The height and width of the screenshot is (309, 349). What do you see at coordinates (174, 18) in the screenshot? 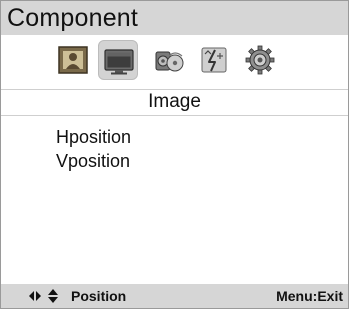
I see `title-bar: Component` at bounding box center [174, 18].